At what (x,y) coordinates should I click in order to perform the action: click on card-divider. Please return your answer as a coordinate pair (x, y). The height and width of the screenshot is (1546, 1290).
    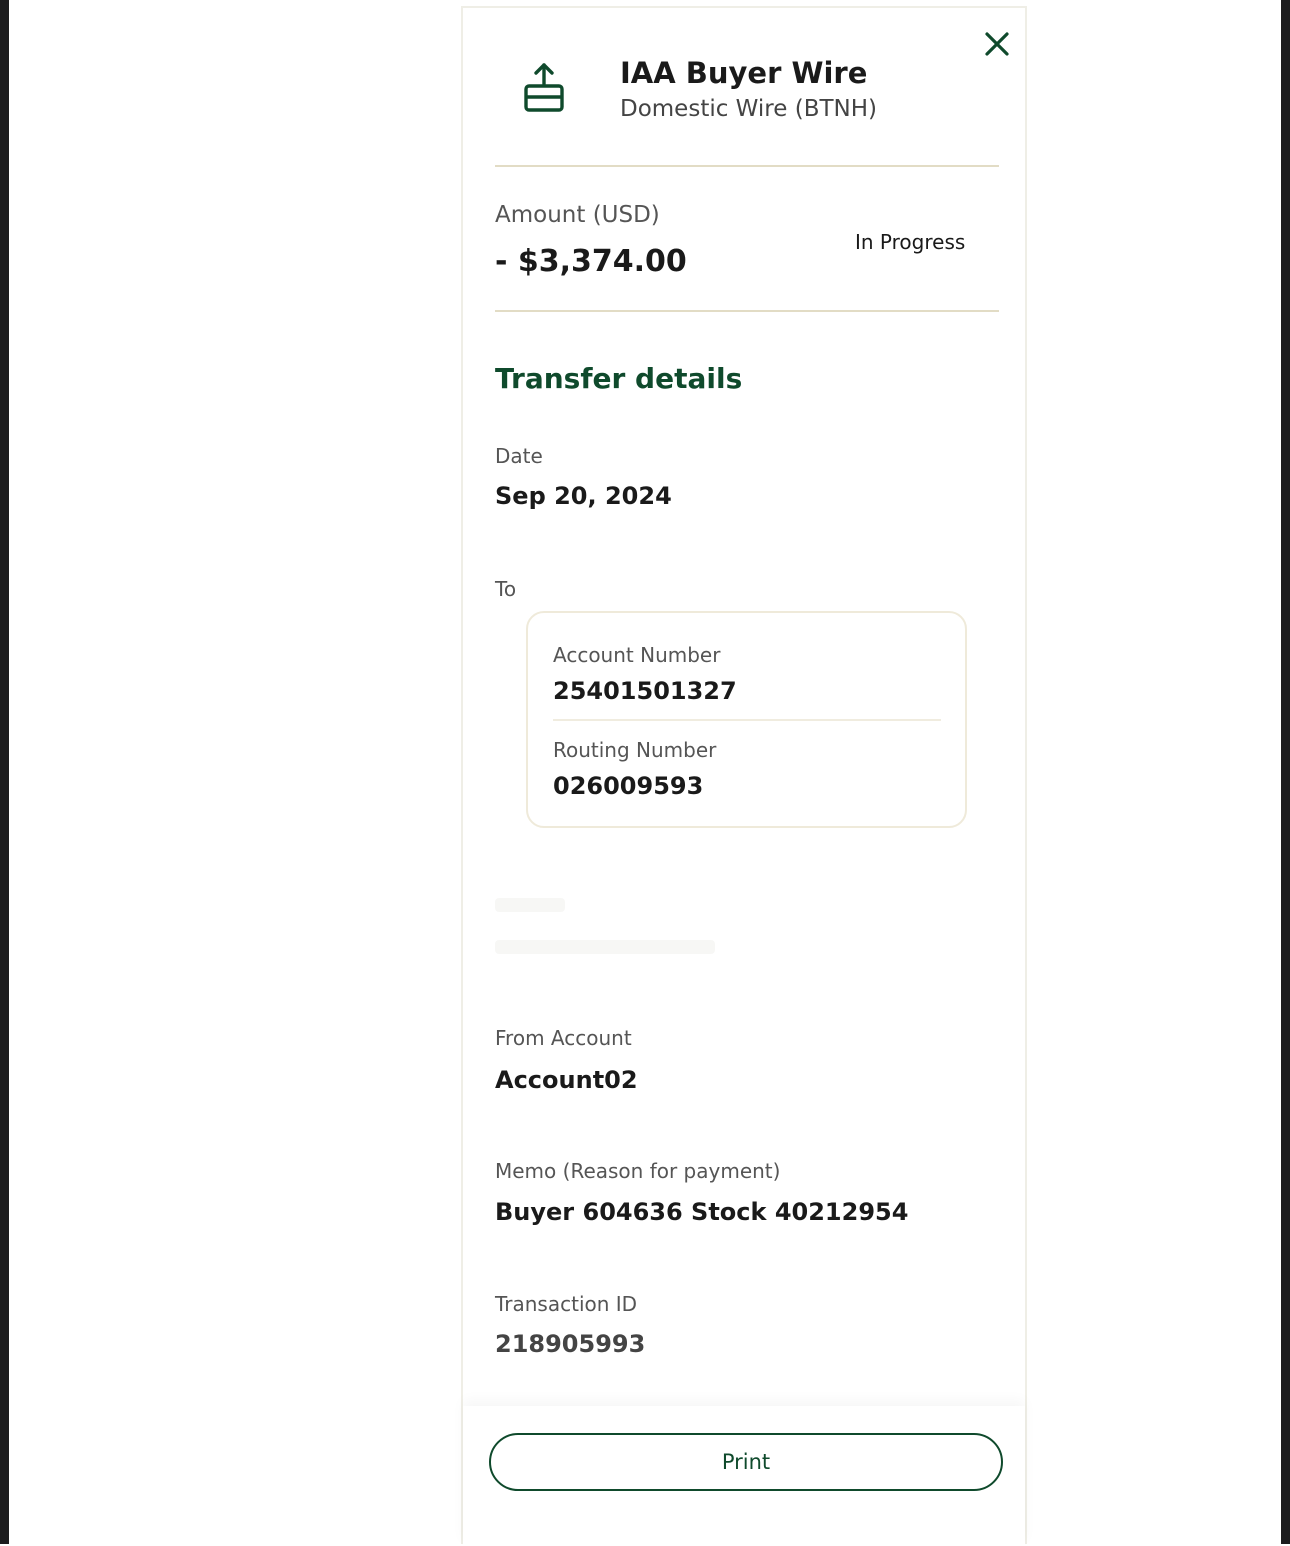
    Looking at the image, I should click on (747, 720).